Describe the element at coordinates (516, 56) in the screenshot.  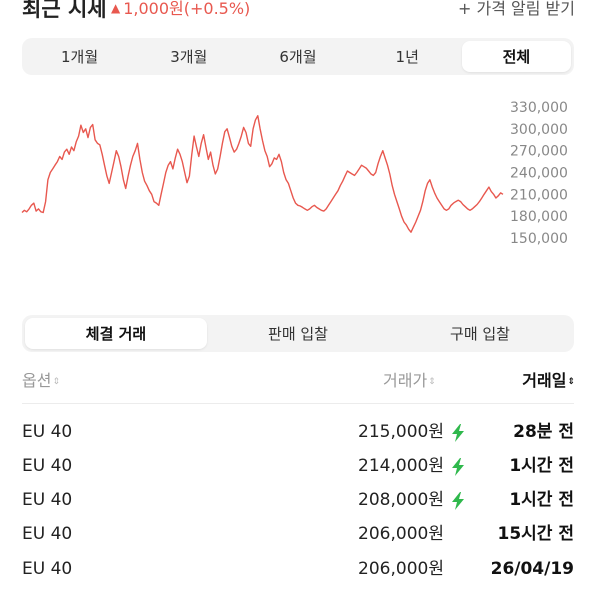
I see `period-tab-all: 전체` at that location.